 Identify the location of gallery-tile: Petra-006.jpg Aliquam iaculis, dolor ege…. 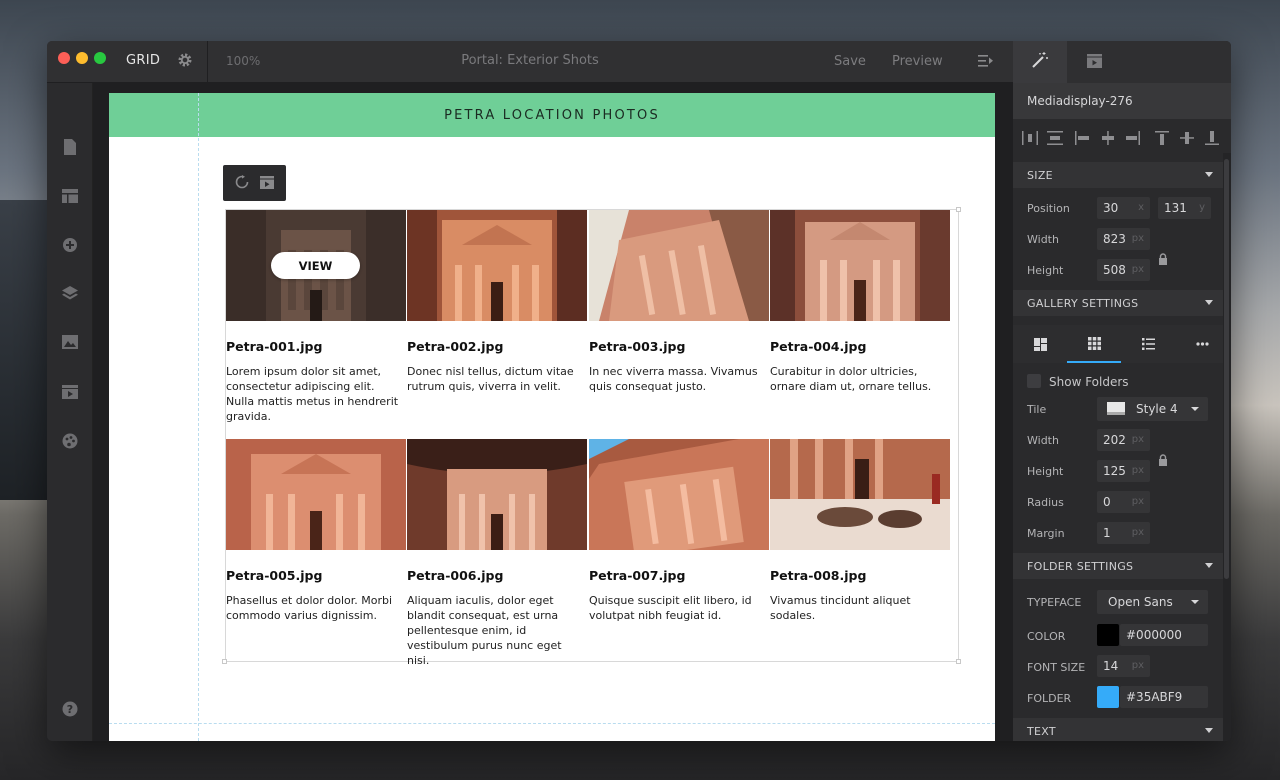
(497, 553).